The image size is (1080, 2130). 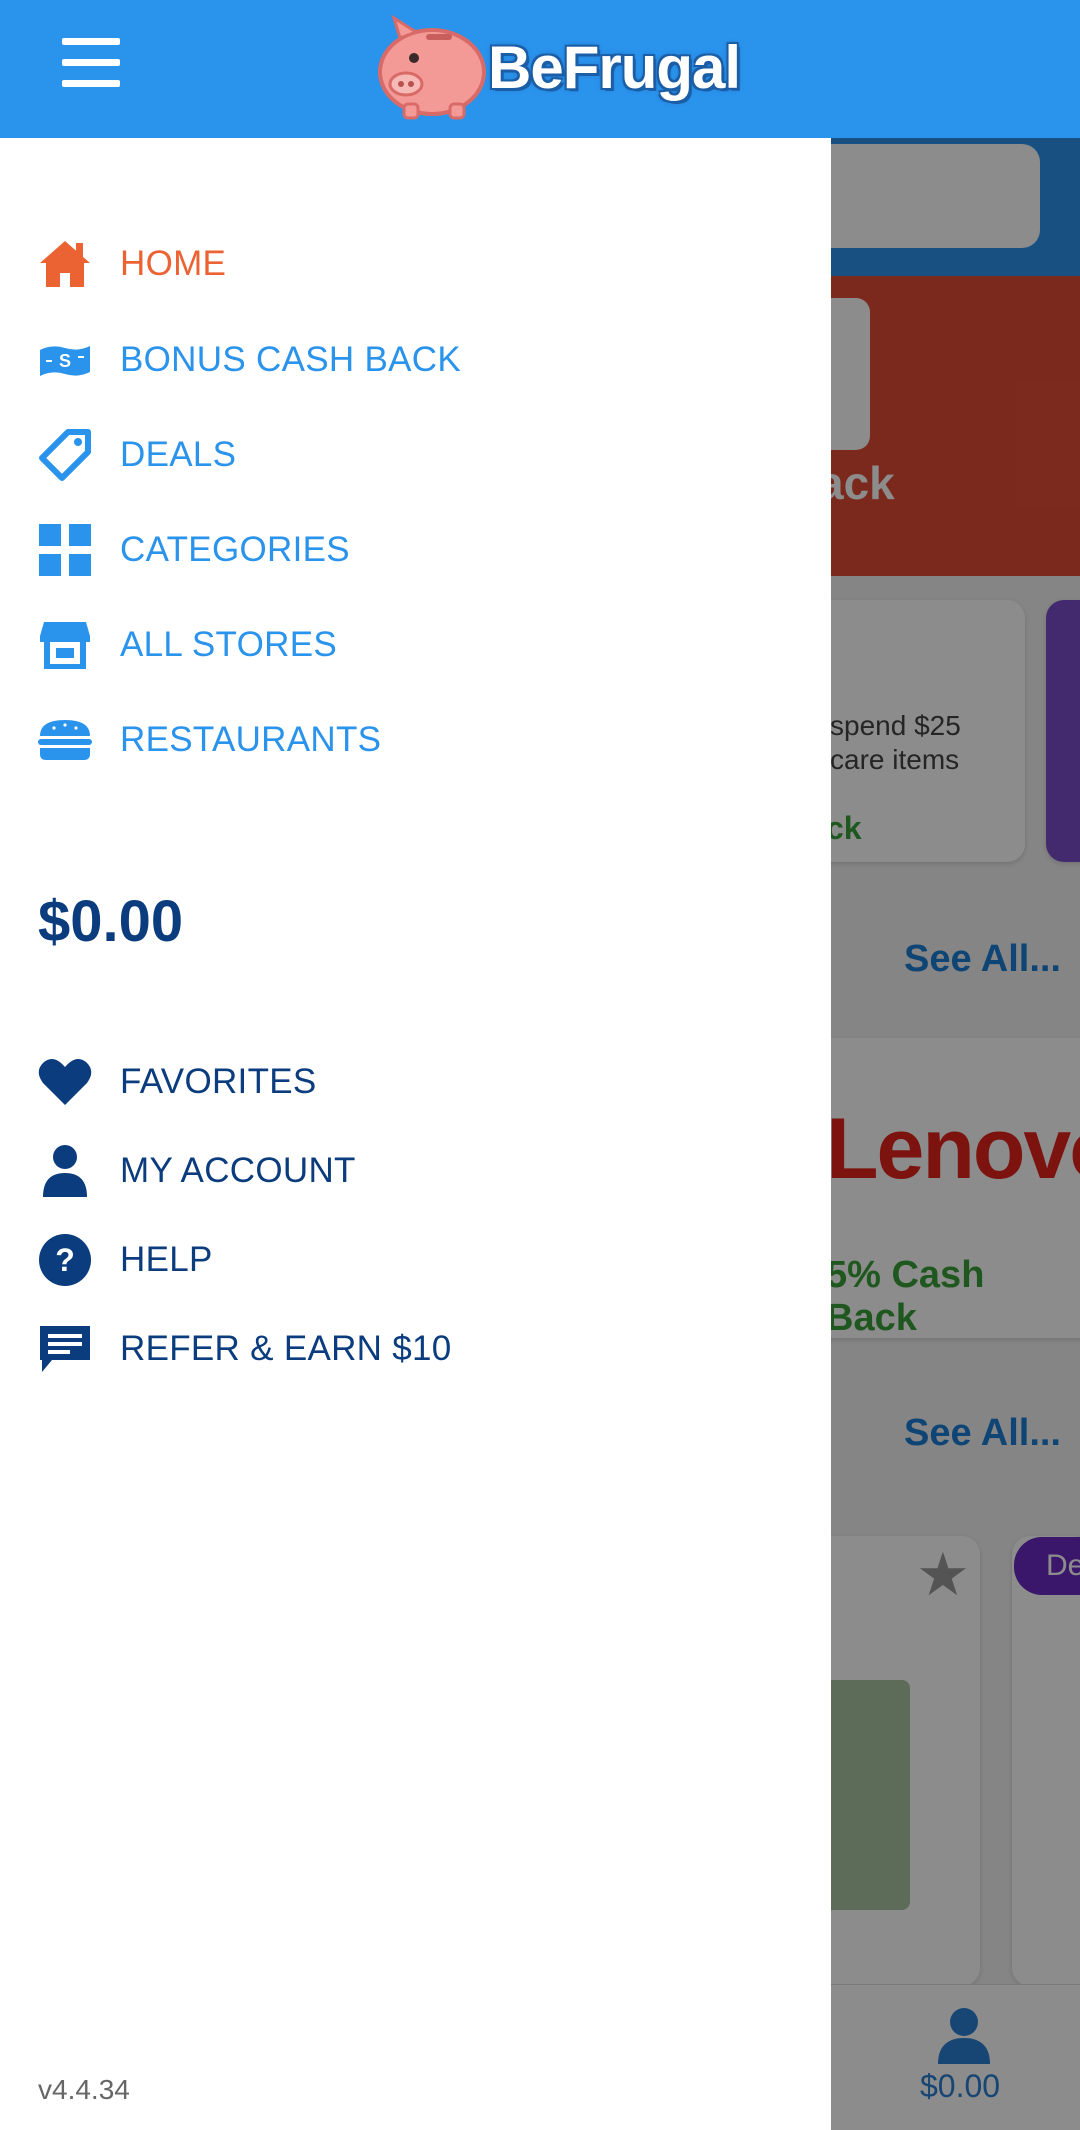 I want to click on nav-item-categories: CATEGORIES, so click(x=194, y=550).